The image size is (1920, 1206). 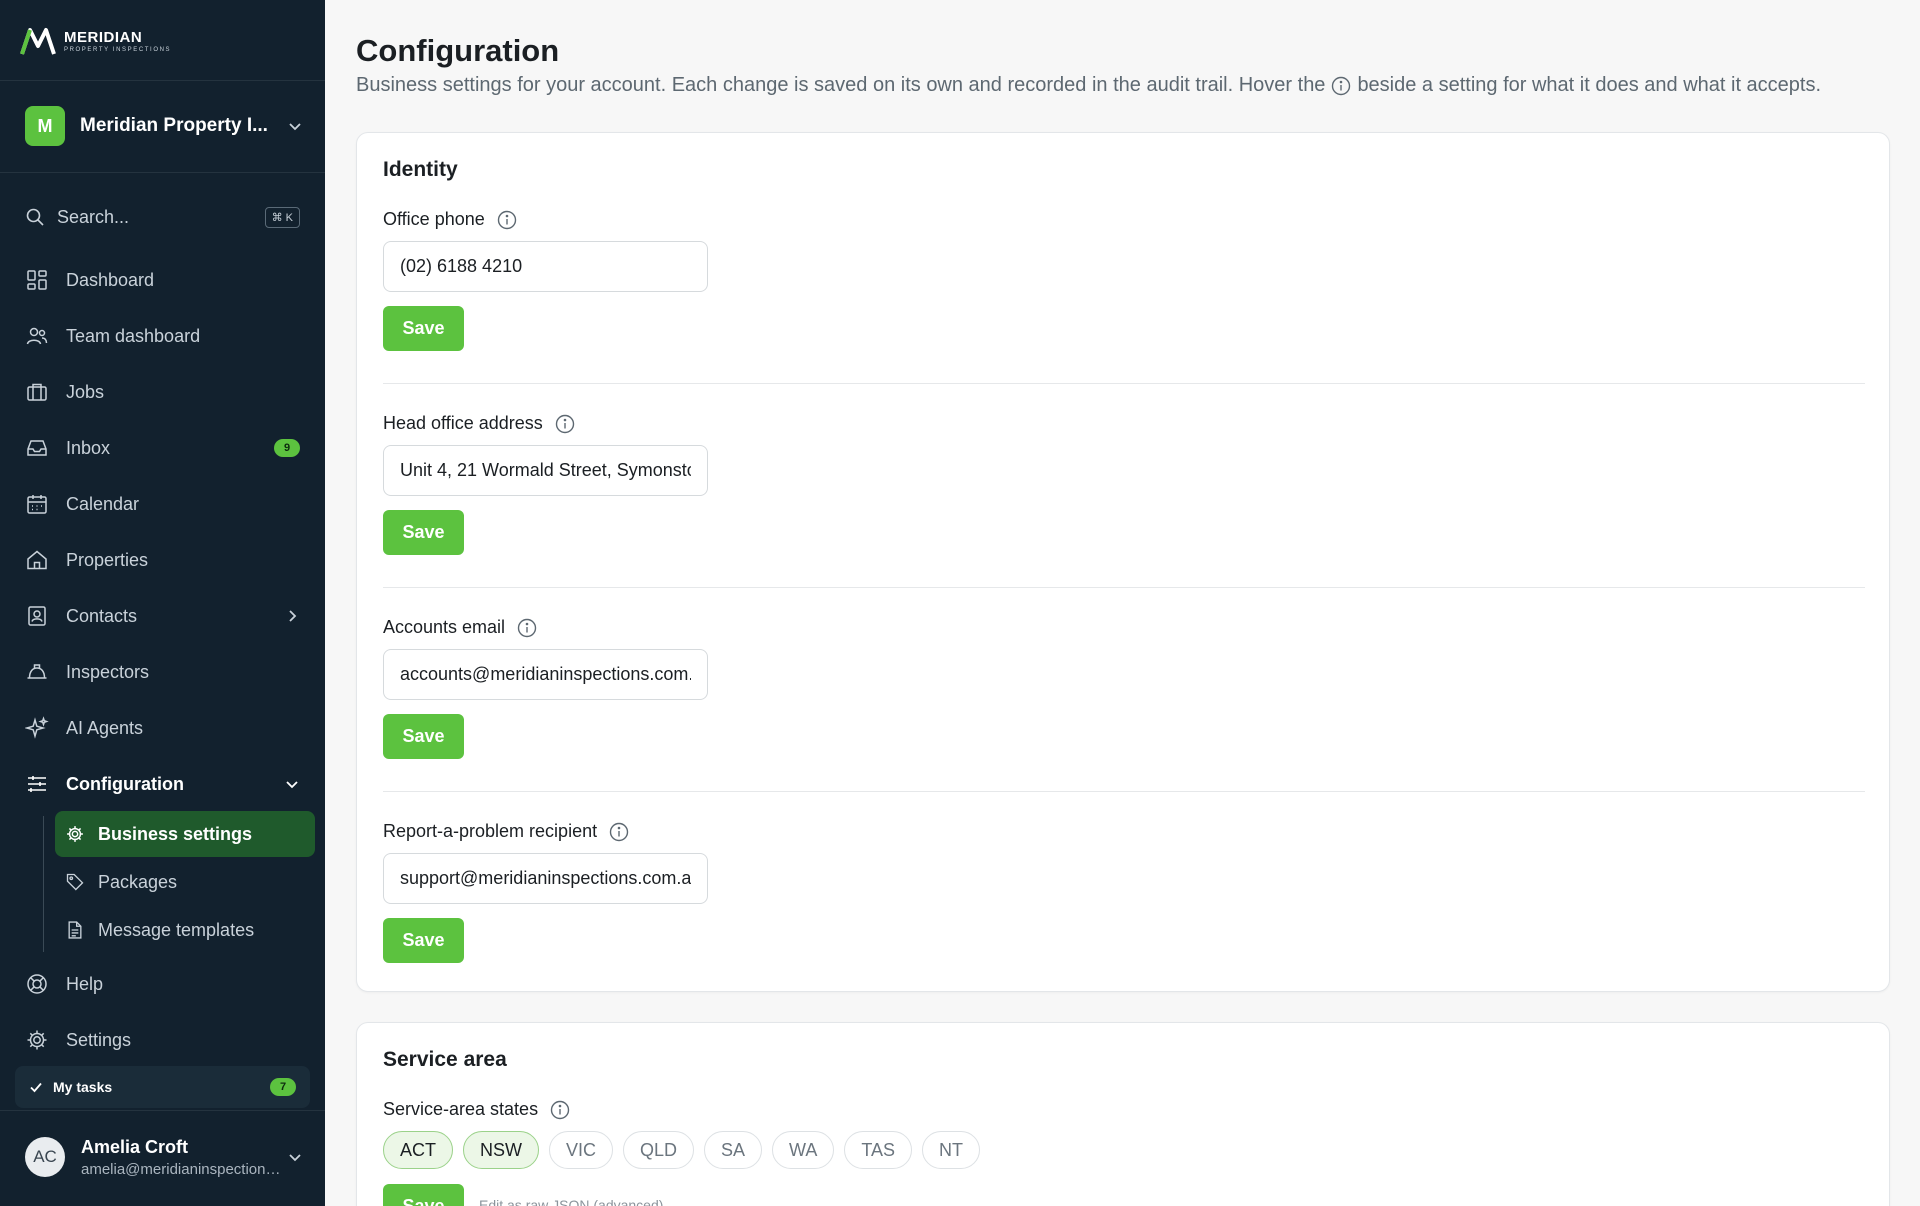 I want to click on page-title: Configuration, so click(x=458, y=50).